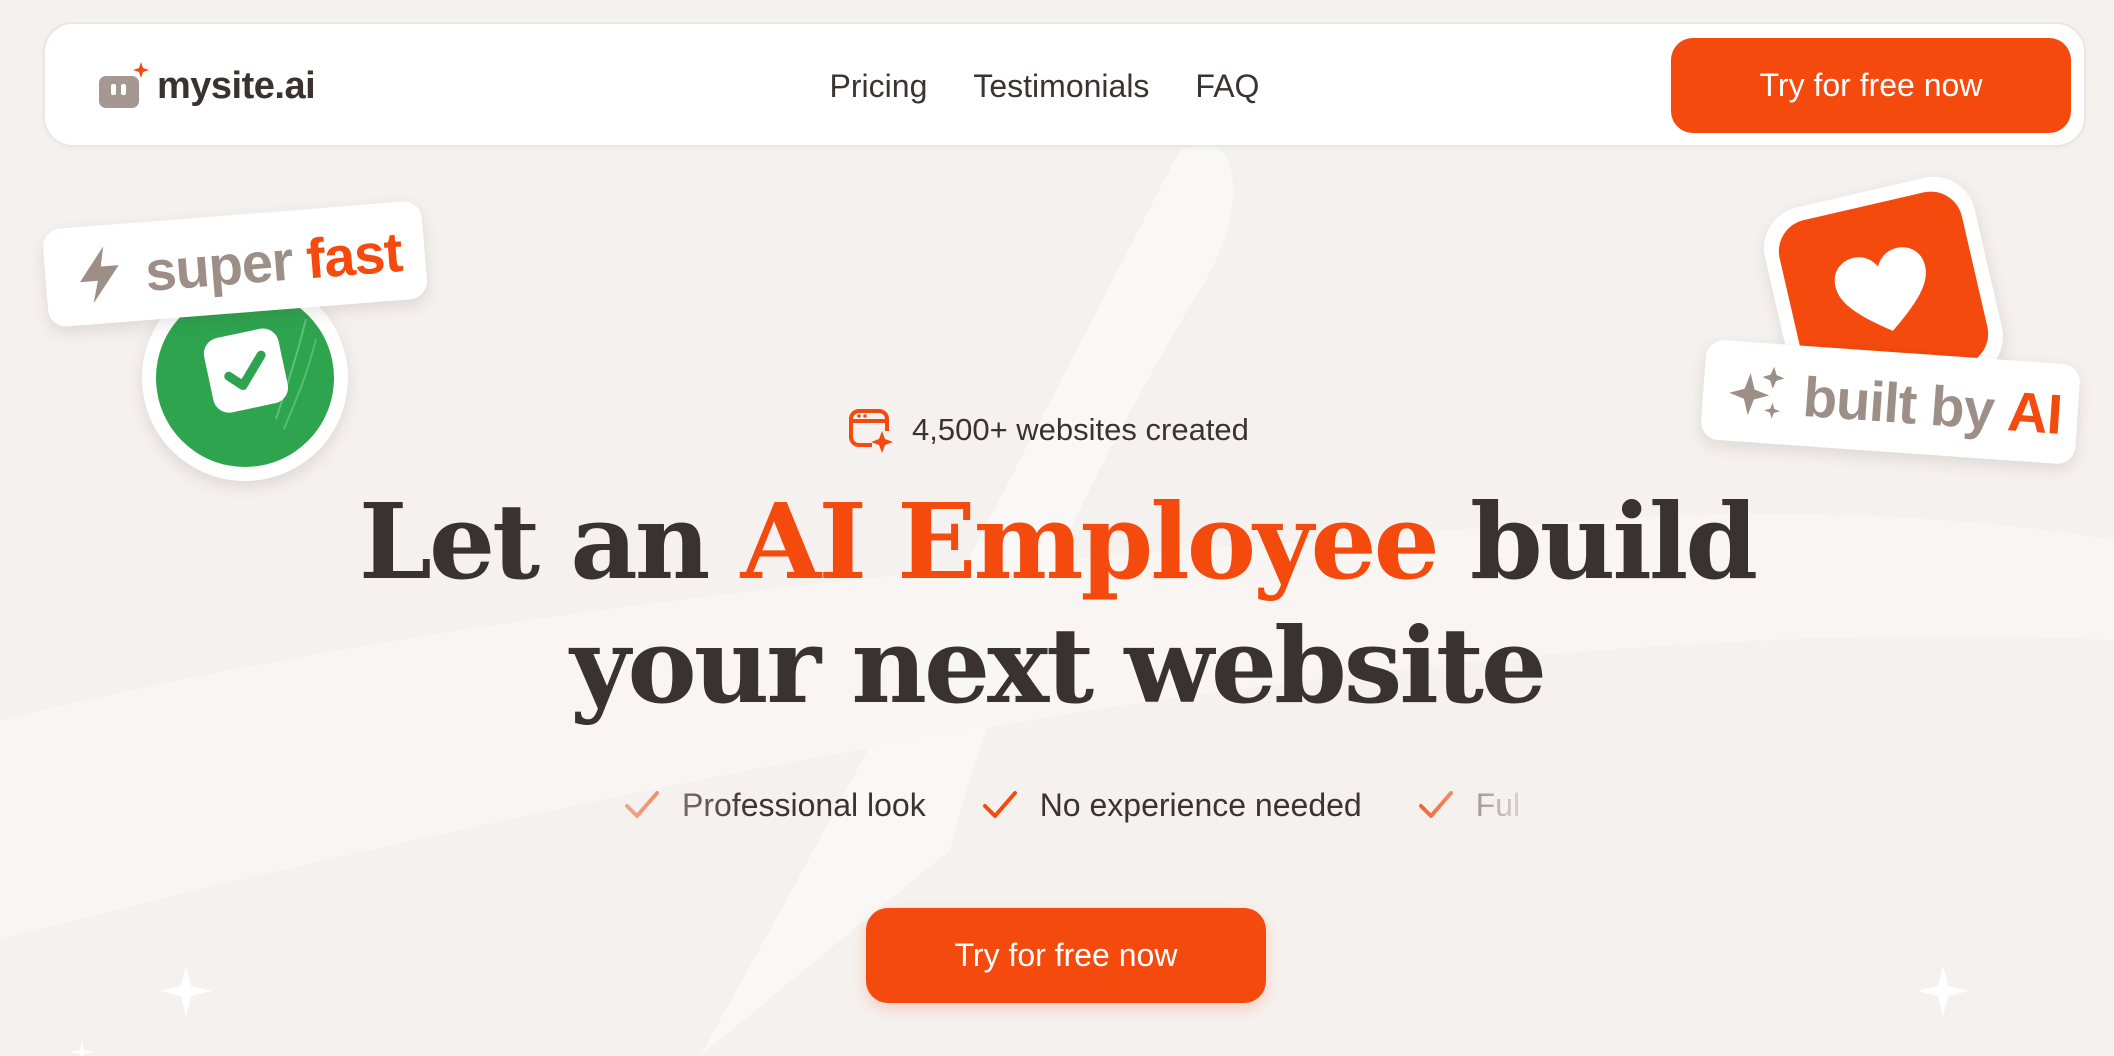 The height and width of the screenshot is (1056, 2114). What do you see at coordinates (1899, 402) in the screenshot?
I see `sticker-word: built by` at bounding box center [1899, 402].